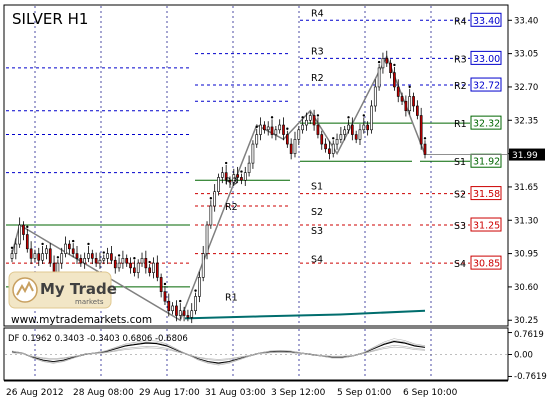  Describe the element at coordinates (525, 156) in the screenshot. I see `current-price-label: 31.99` at that location.